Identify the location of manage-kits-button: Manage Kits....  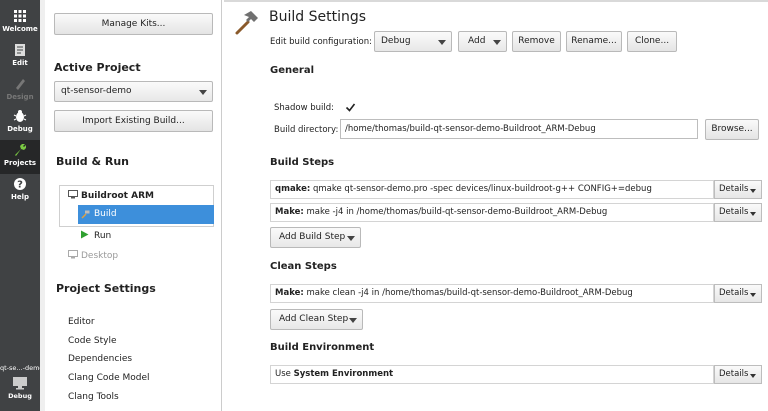
(133, 24).